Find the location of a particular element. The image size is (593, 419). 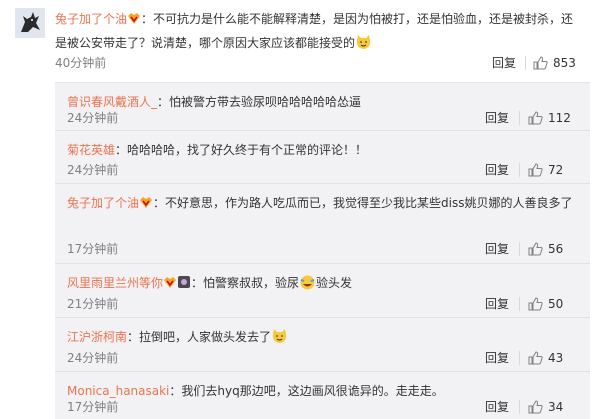

comment-meta: 40分钟前 回复 853 is located at coordinates (320, 63).